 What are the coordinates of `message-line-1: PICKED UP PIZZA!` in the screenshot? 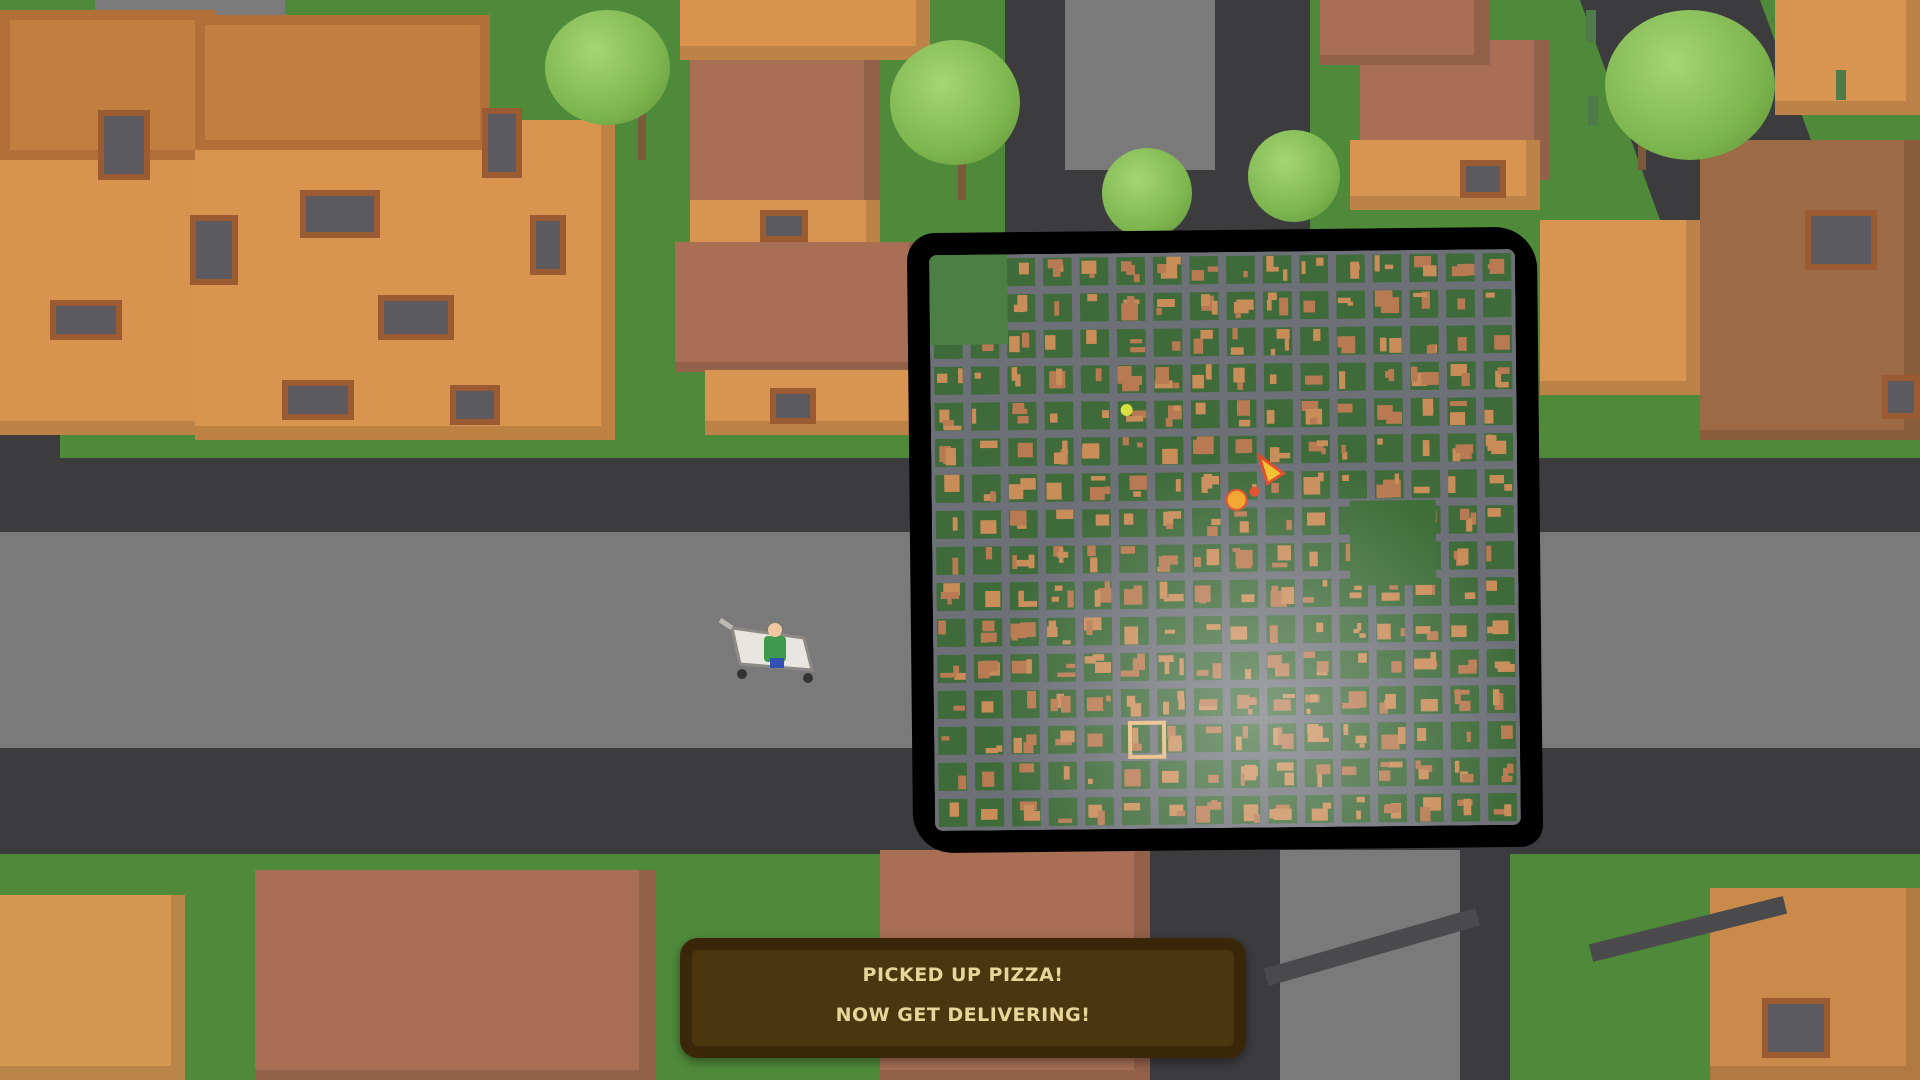 It's located at (963, 975).